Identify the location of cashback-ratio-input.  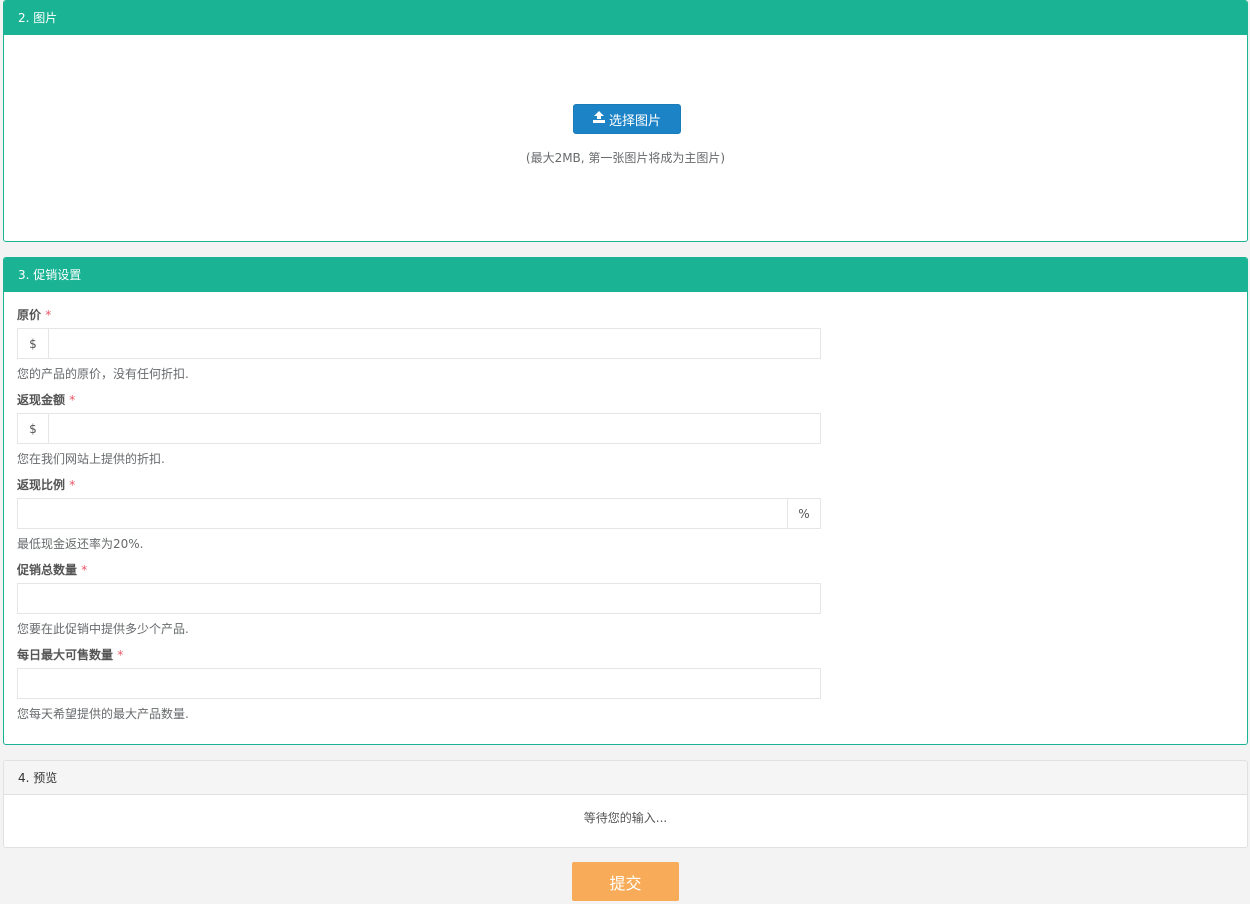
(402, 513).